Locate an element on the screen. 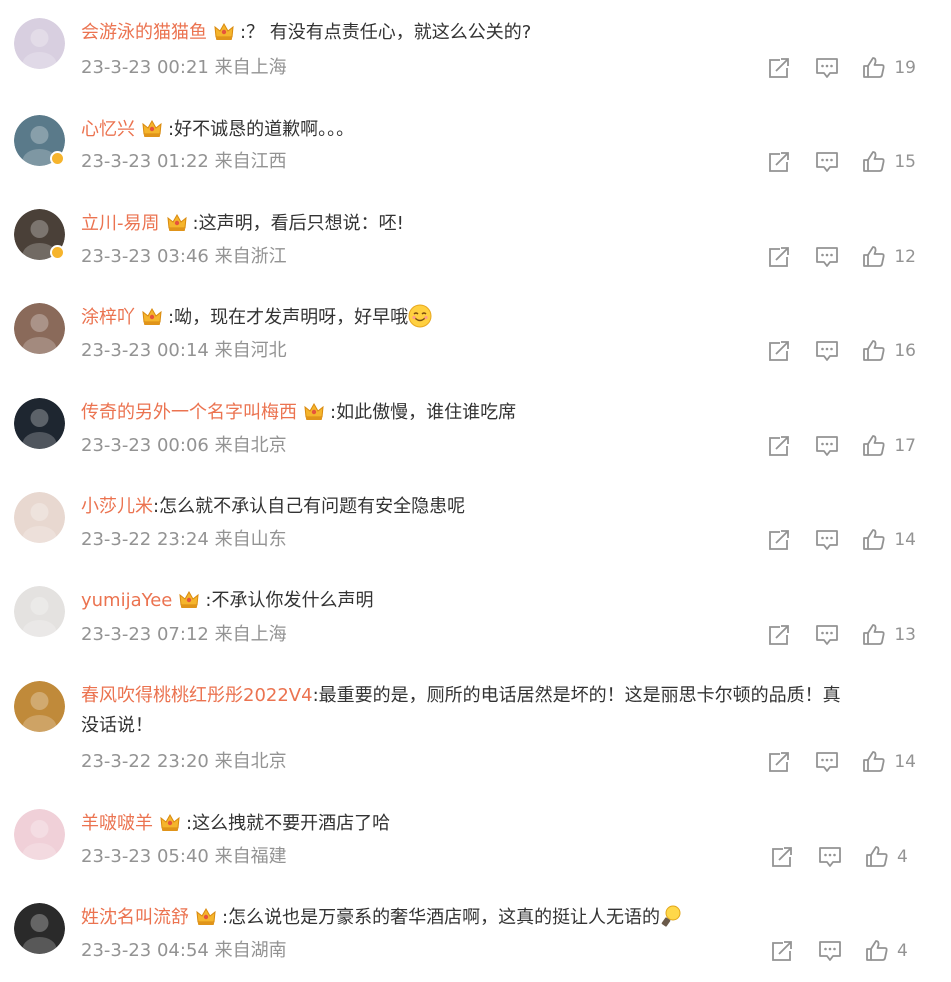 This screenshot has height=982, width=951. username-link: 立川-易周 is located at coordinates (120, 223).